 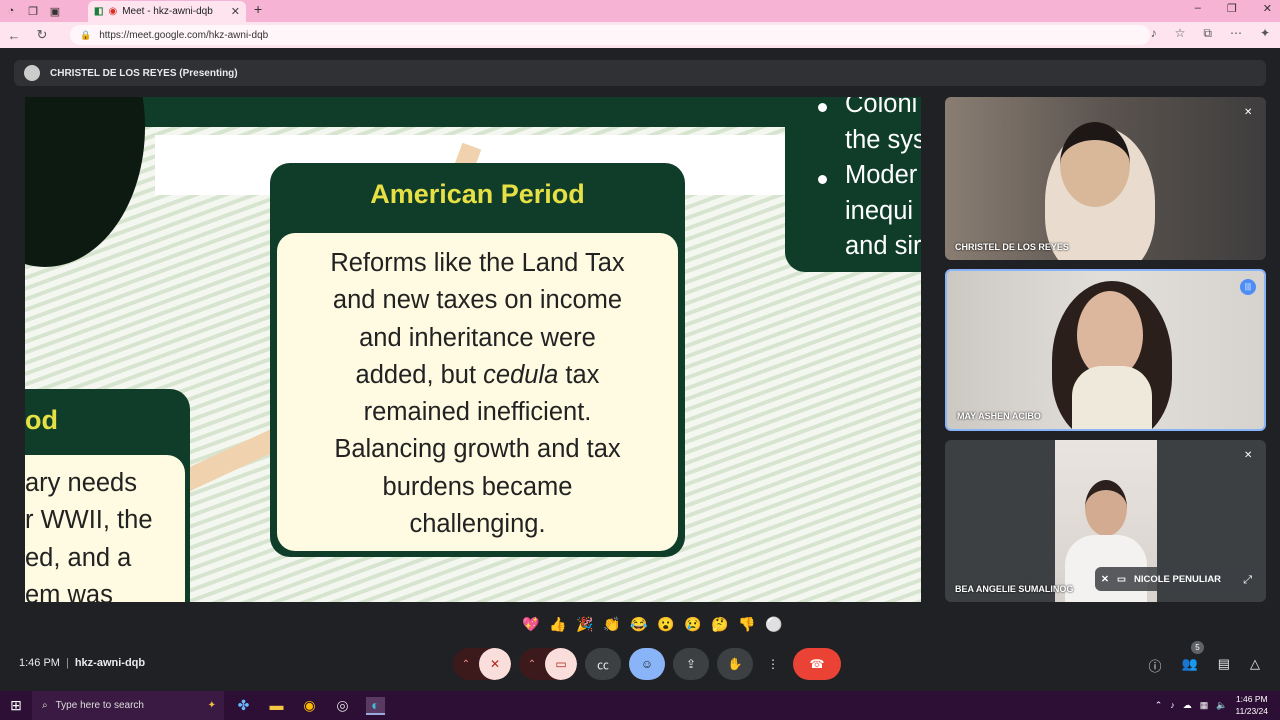 What do you see at coordinates (773, 664) in the screenshot?
I see `more-options-button: ⋮` at bounding box center [773, 664].